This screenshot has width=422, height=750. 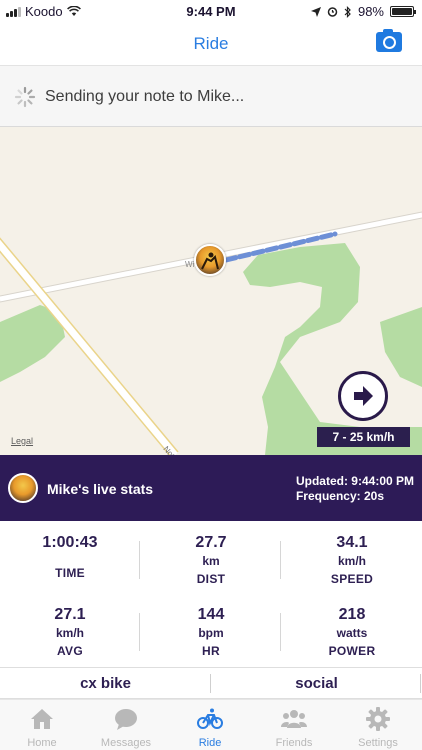 What do you see at coordinates (347, 11) in the screenshot?
I see `bluetooth-icon` at bounding box center [347, 11].